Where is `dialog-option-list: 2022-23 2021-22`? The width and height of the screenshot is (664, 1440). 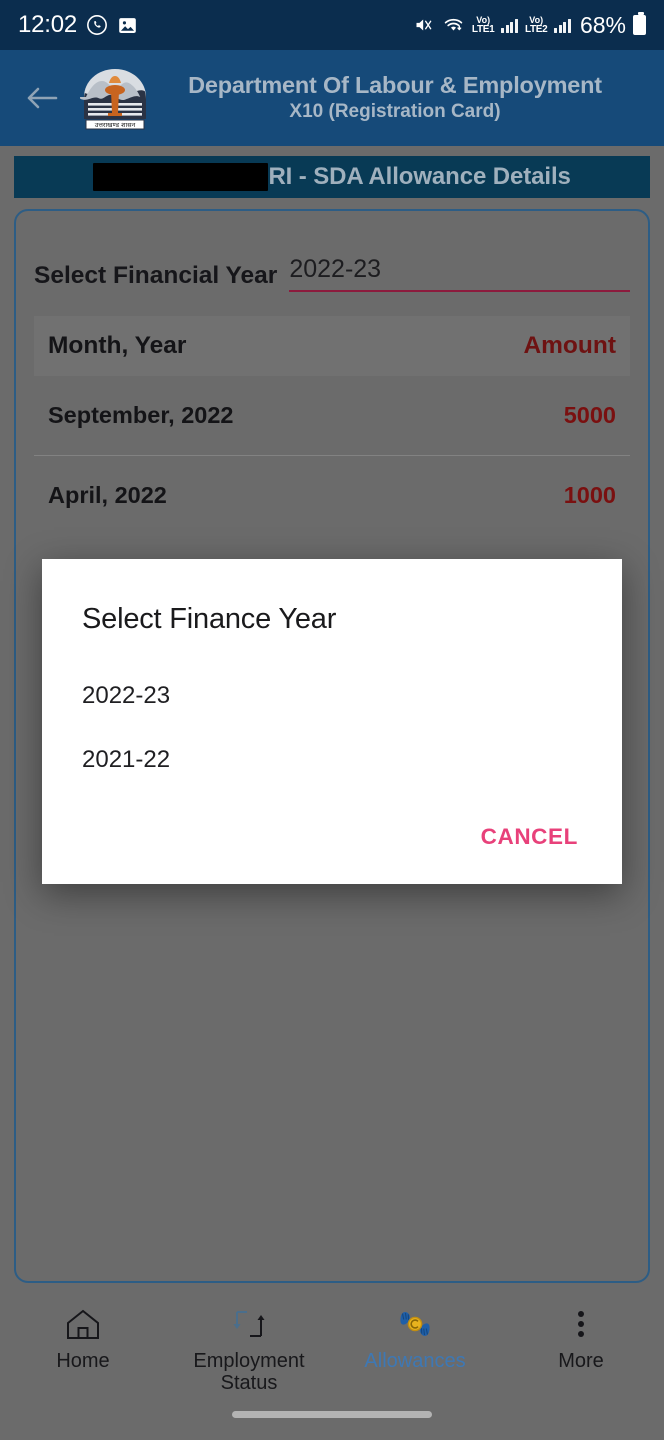
dialog-option-list: 2022-23 2021-22 is located at coordinates (332, 717).